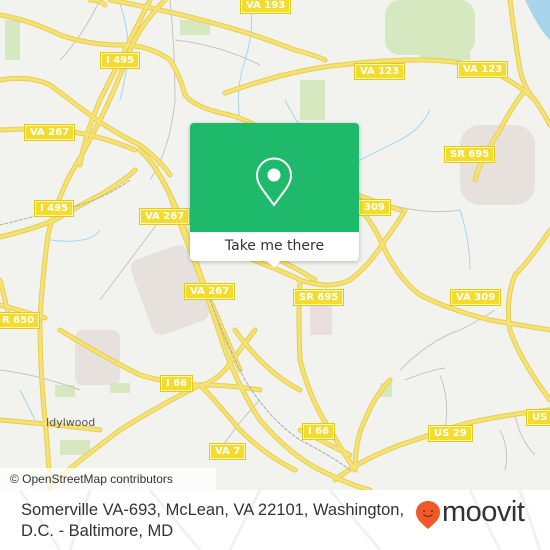 The height and width of the screenshot is (550, 550). Describe the element at coordinates (374, 207) in the screenshot. I see `road-shield-va309: 309` at that location.